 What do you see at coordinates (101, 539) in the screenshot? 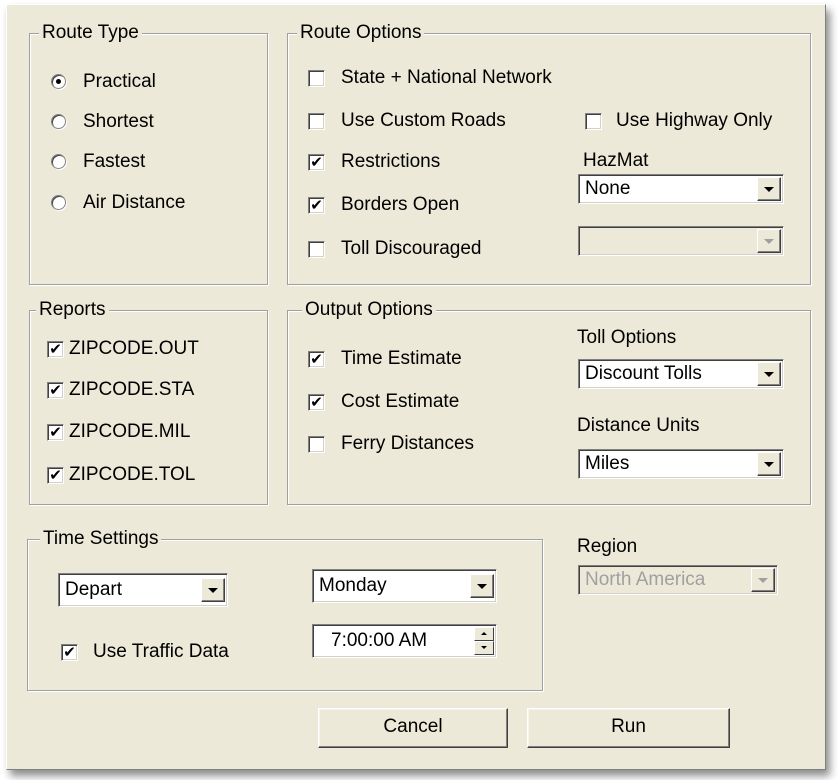
I see `time-settings-title: Time Settings` at bounding box center [101, 539].